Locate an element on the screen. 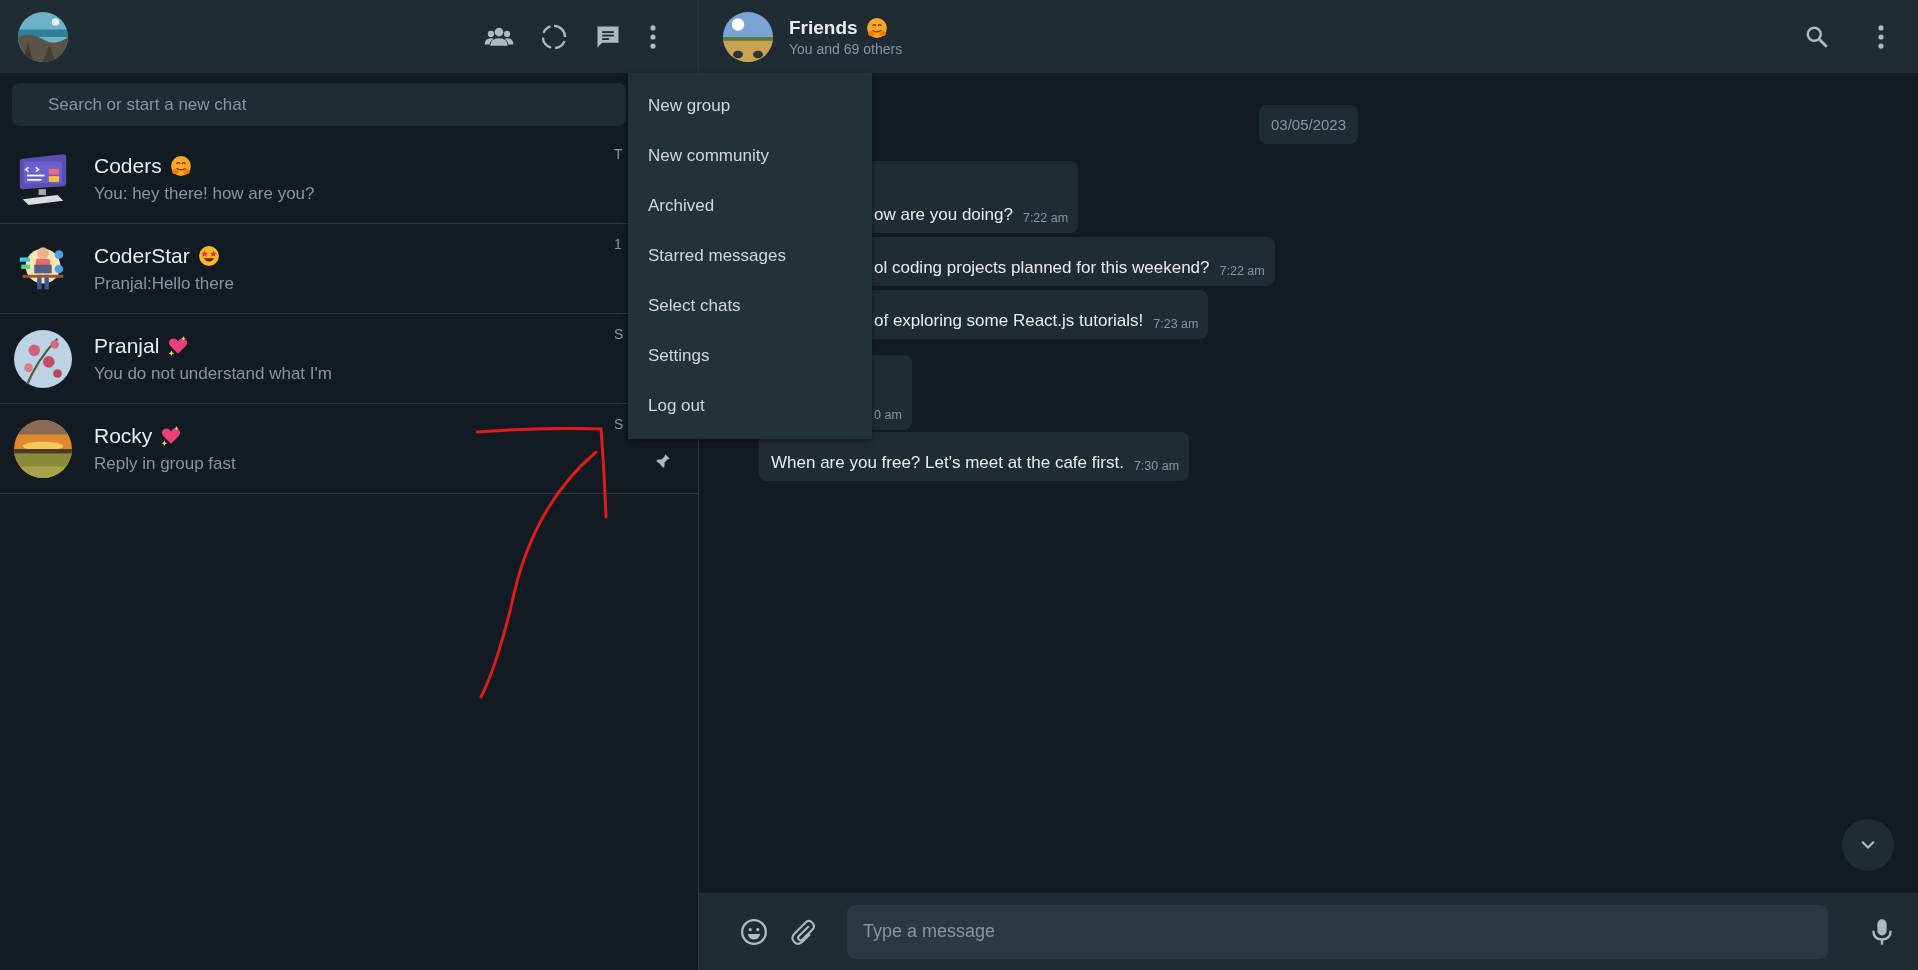 This screenshot has width=1918, height=970. message-preview: Reply in group fast is located at coordinates (165, 463).